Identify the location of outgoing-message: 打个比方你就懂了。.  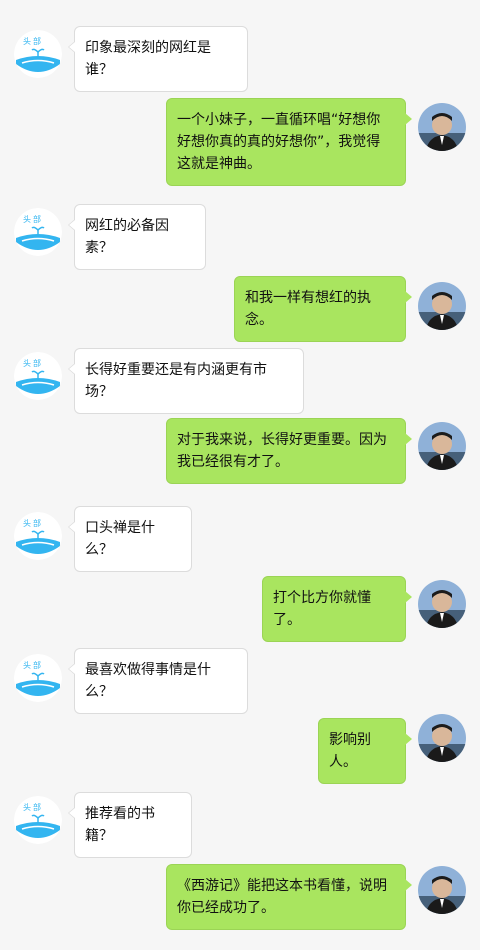
(337, 609).